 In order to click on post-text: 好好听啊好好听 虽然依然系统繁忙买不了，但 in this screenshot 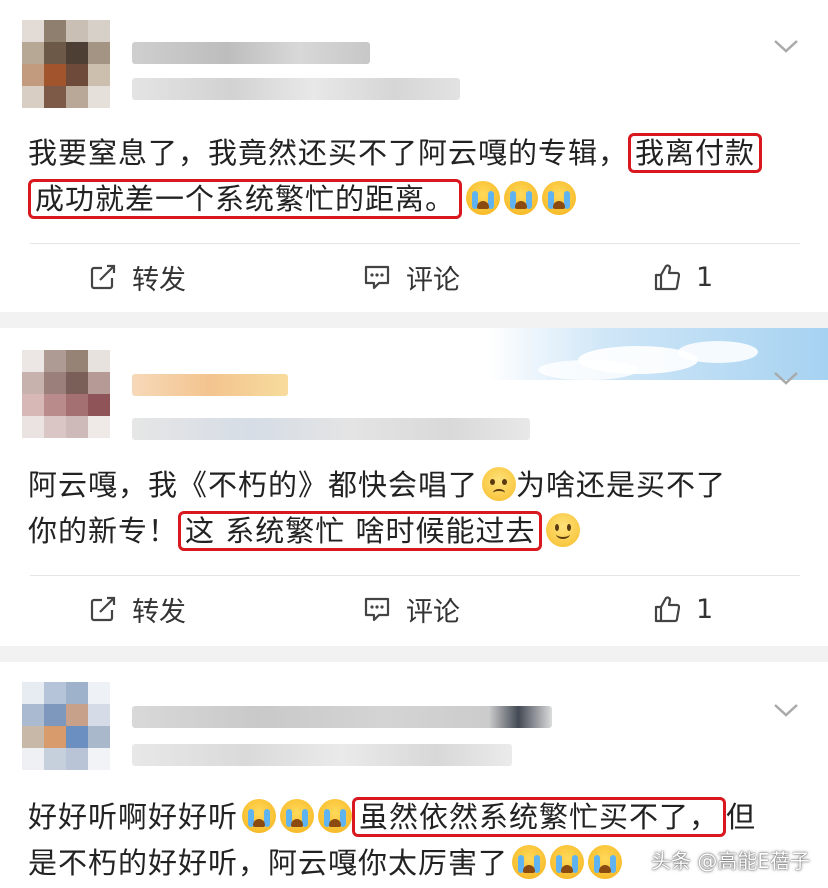, I will do `click(423, 817)`.